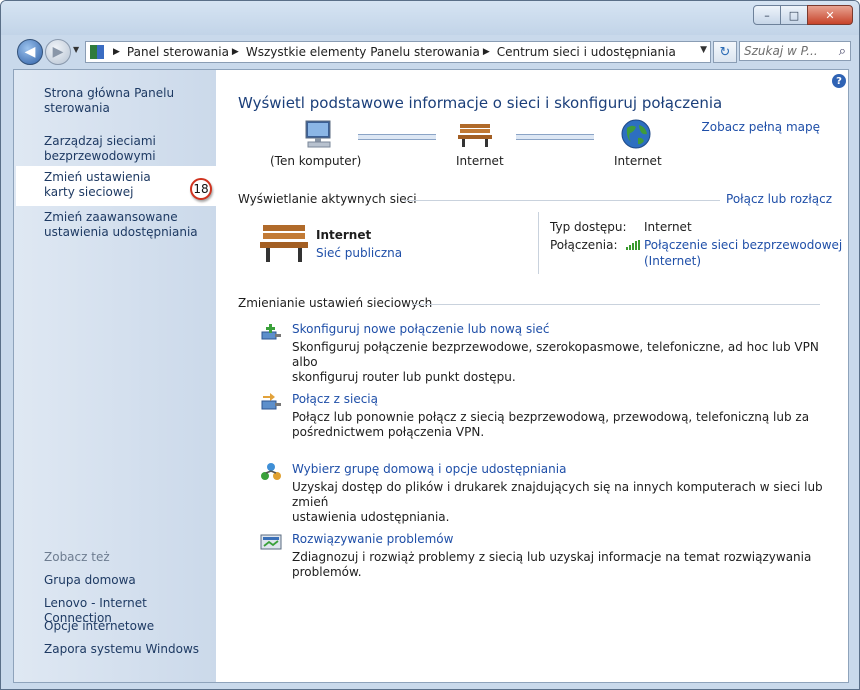 The image size is (860, 690). I want to click on search-icon: ⌕, so click(842, 51).